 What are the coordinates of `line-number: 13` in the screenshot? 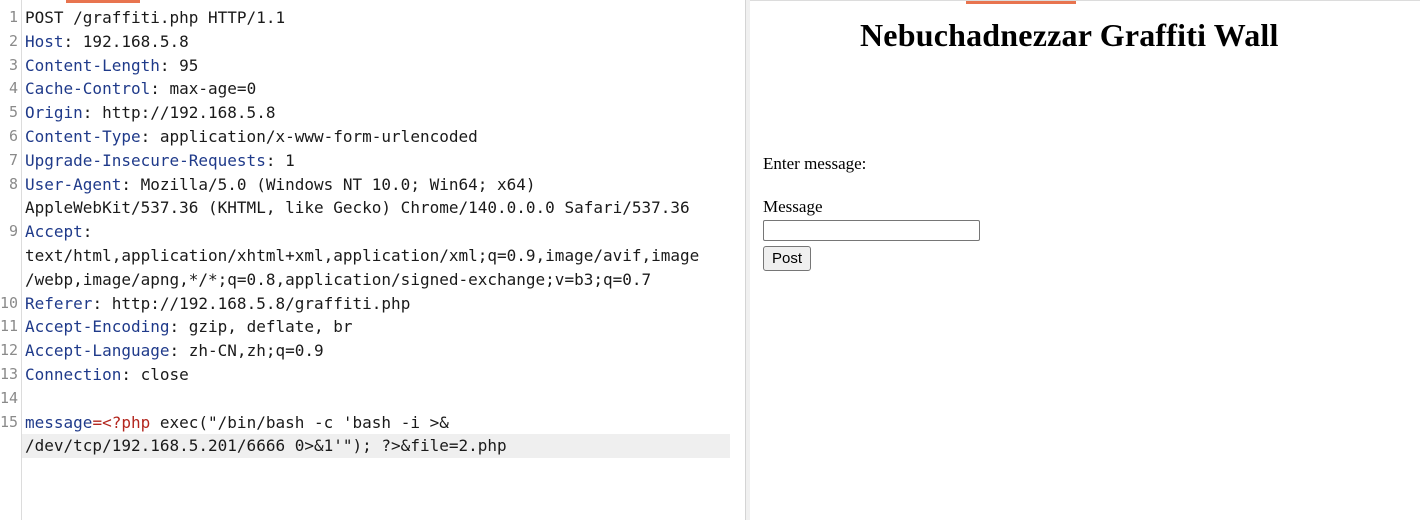 It's located at (9, 373).